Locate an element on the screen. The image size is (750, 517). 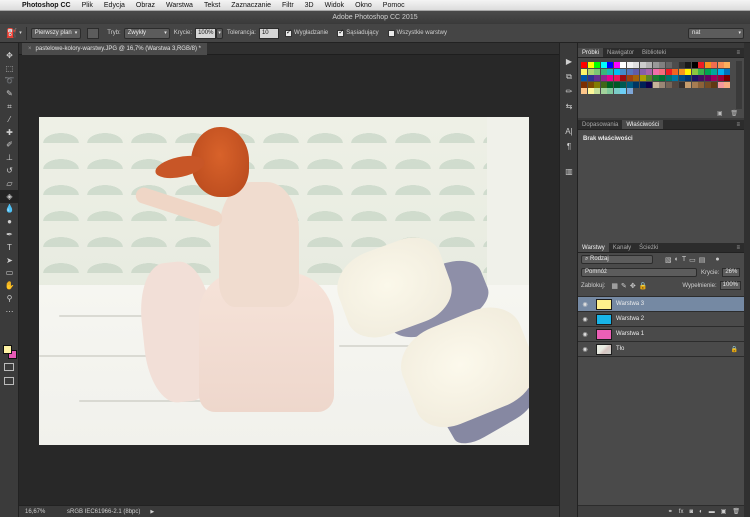
brush-tool-icon: ✐ is located at coordinates (9, 145).